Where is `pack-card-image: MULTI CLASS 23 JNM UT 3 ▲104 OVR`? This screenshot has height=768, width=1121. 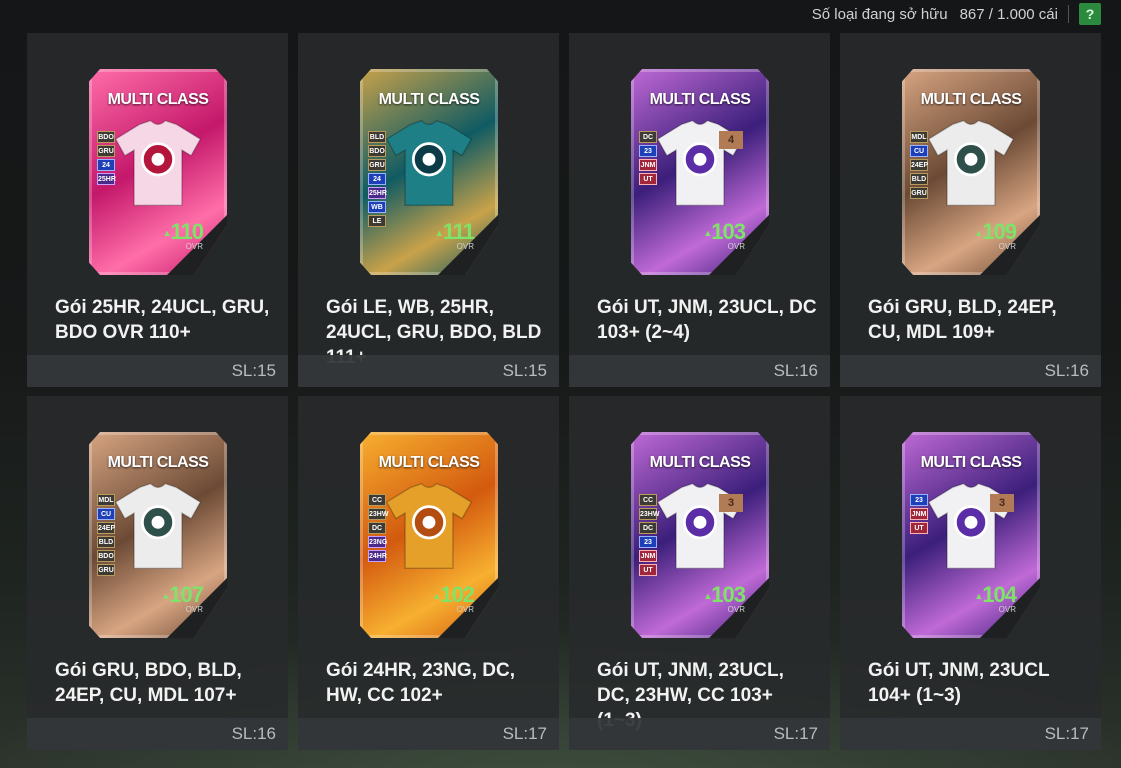
pack-card-image: MULTI CLASS 23 JNM UT 3 ▲104 OVR is located at coordinates (971, 535).